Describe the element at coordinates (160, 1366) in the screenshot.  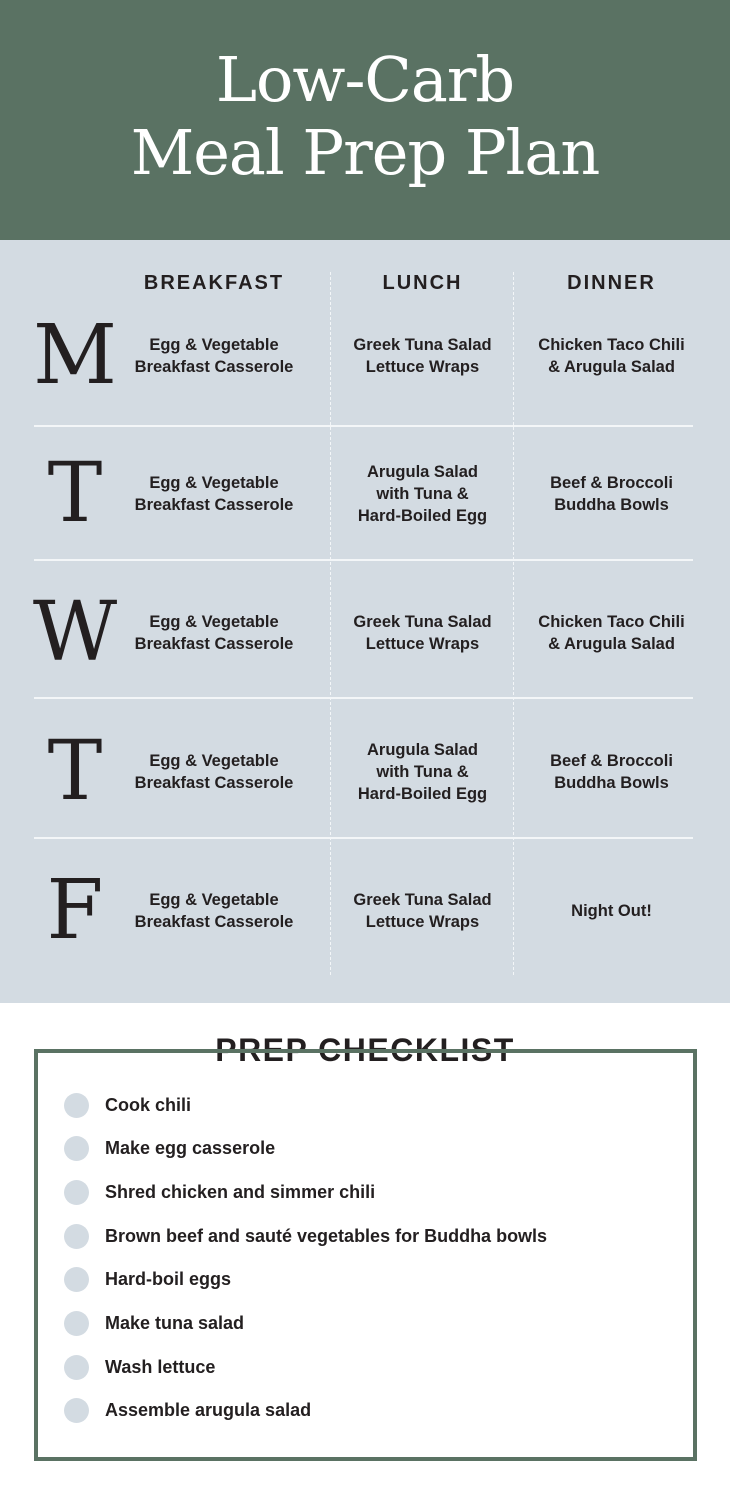
I see `checklist-item-label: Wash lettuce` at that location.